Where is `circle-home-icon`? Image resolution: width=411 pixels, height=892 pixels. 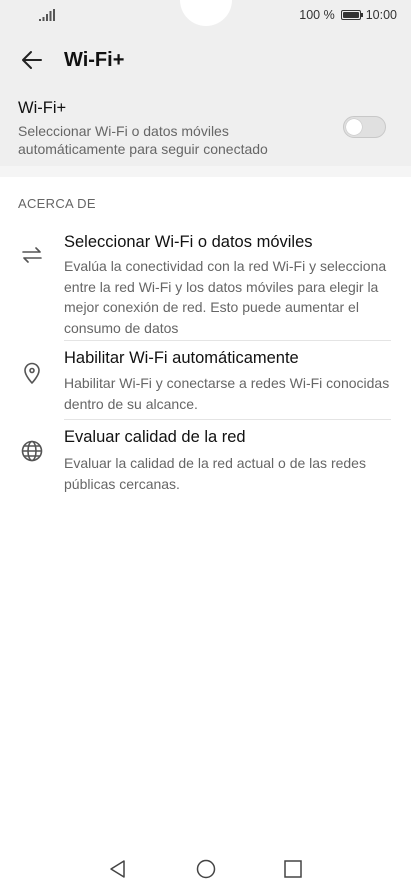
circle-home-icon is located at coordinates (206, 869).